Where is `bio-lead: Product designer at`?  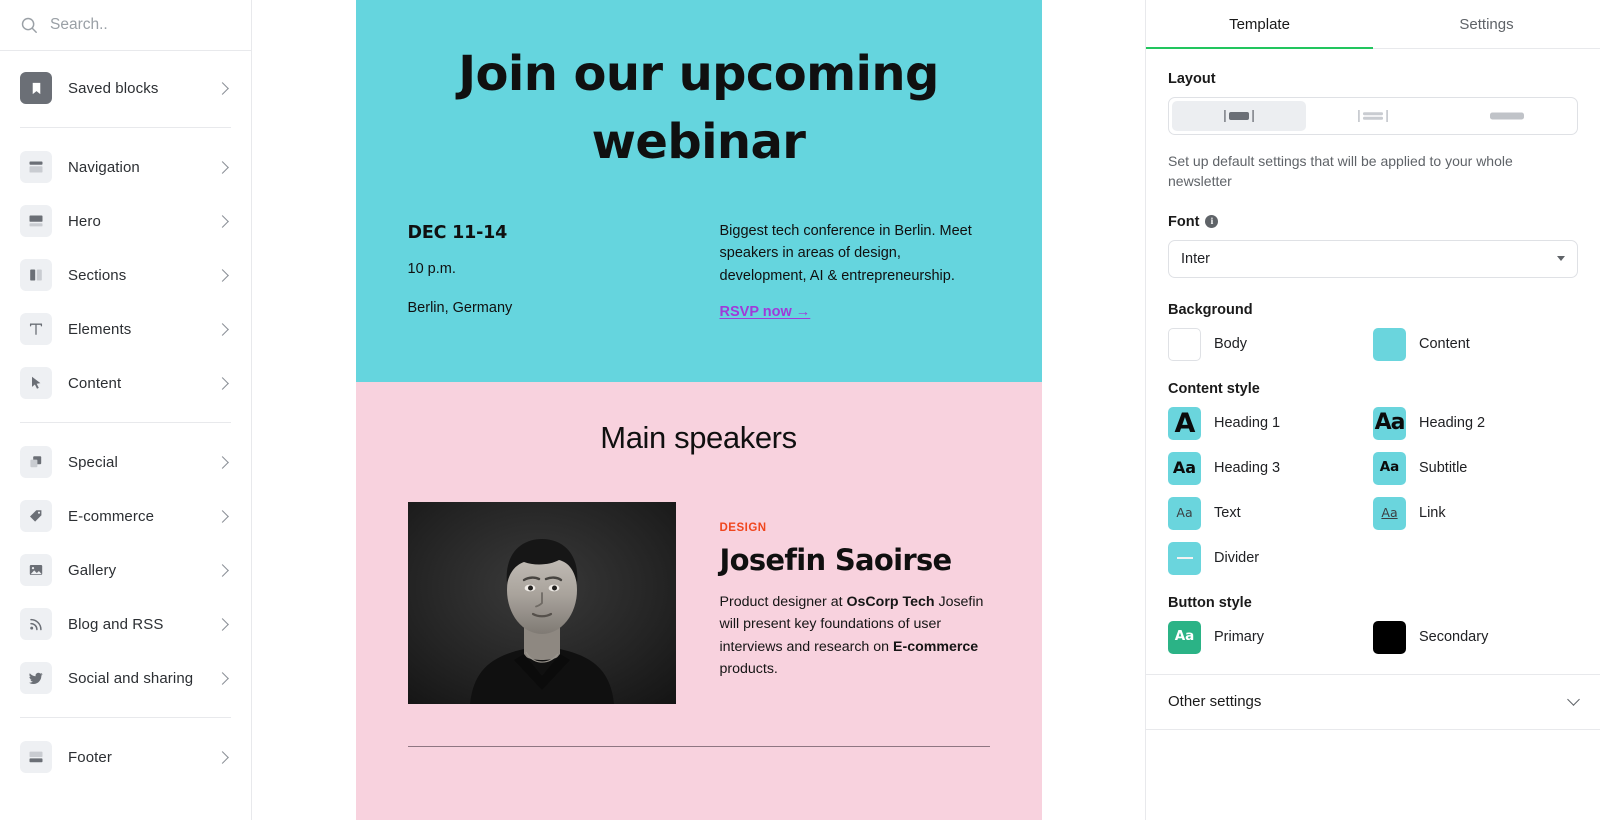 bio-lead: Product designer at is located at coordinates (783, 601).